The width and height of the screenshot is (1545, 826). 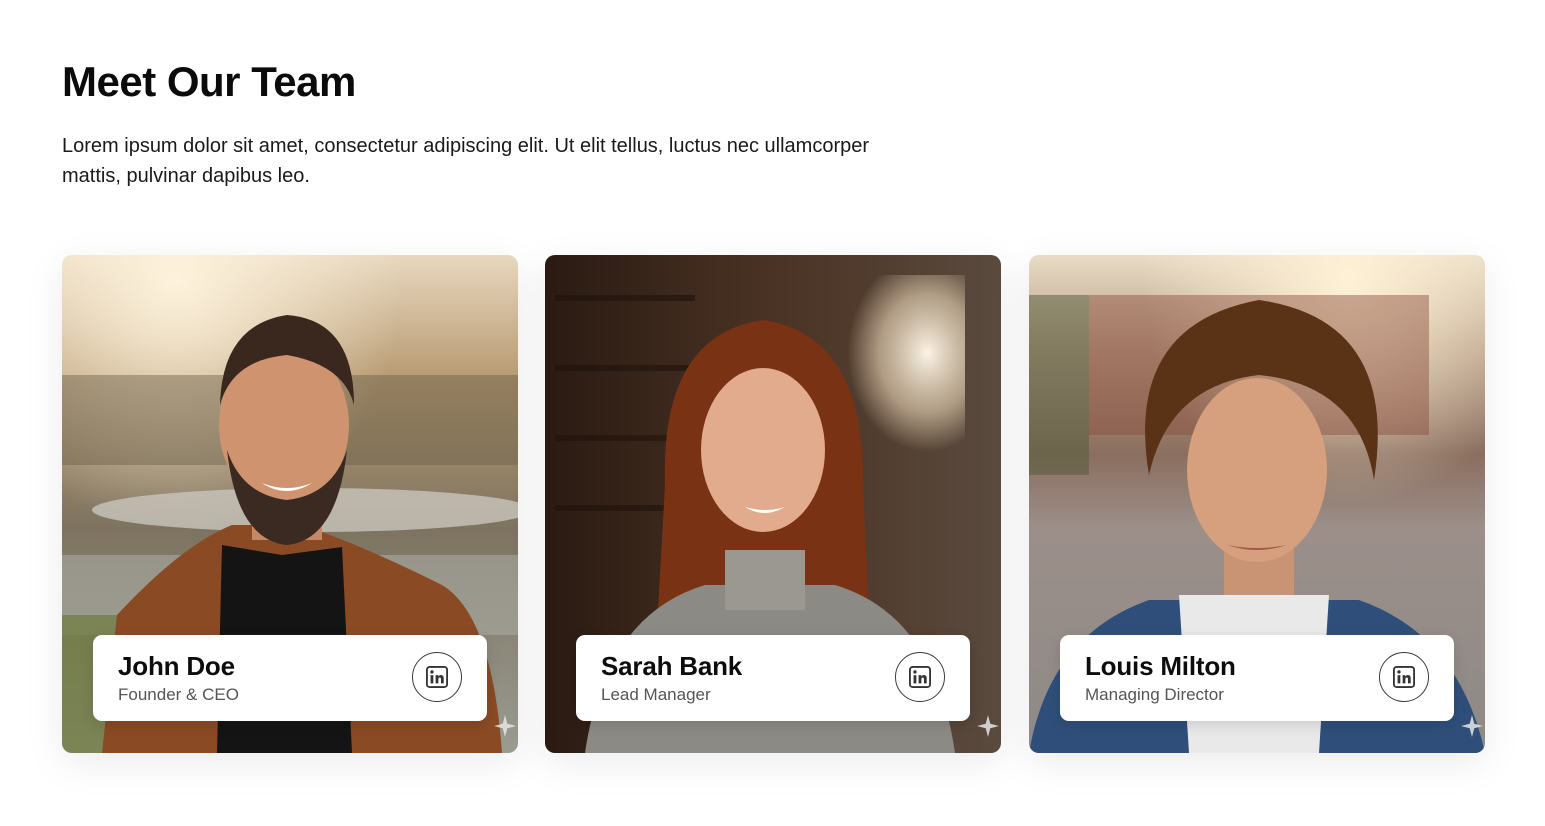 I want to click on member-info-card: John Doe Founder & CEO, so click(x=290, y=678).